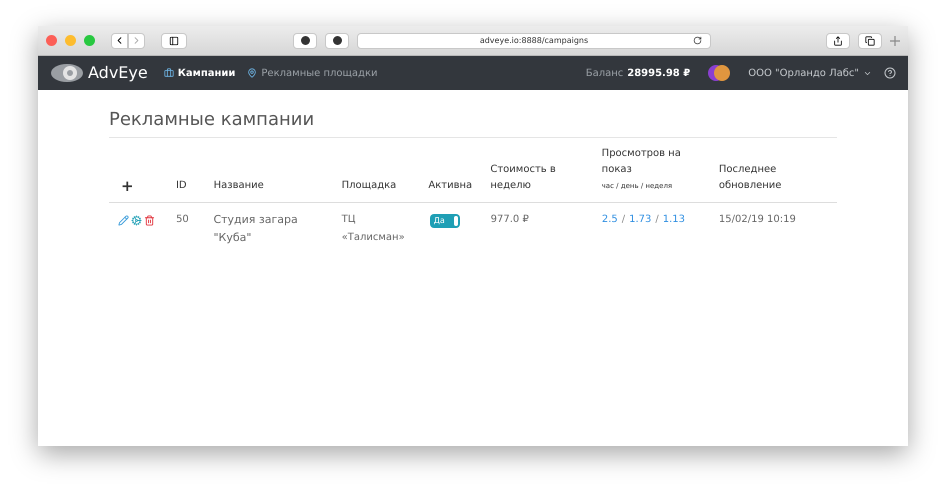 Image resolution: width=943 pixels, height=493 pixels. Describe the element at coordinates (510, 220) in the screenshot. I see `table-cell-text: 977.0 ₽` at that location.